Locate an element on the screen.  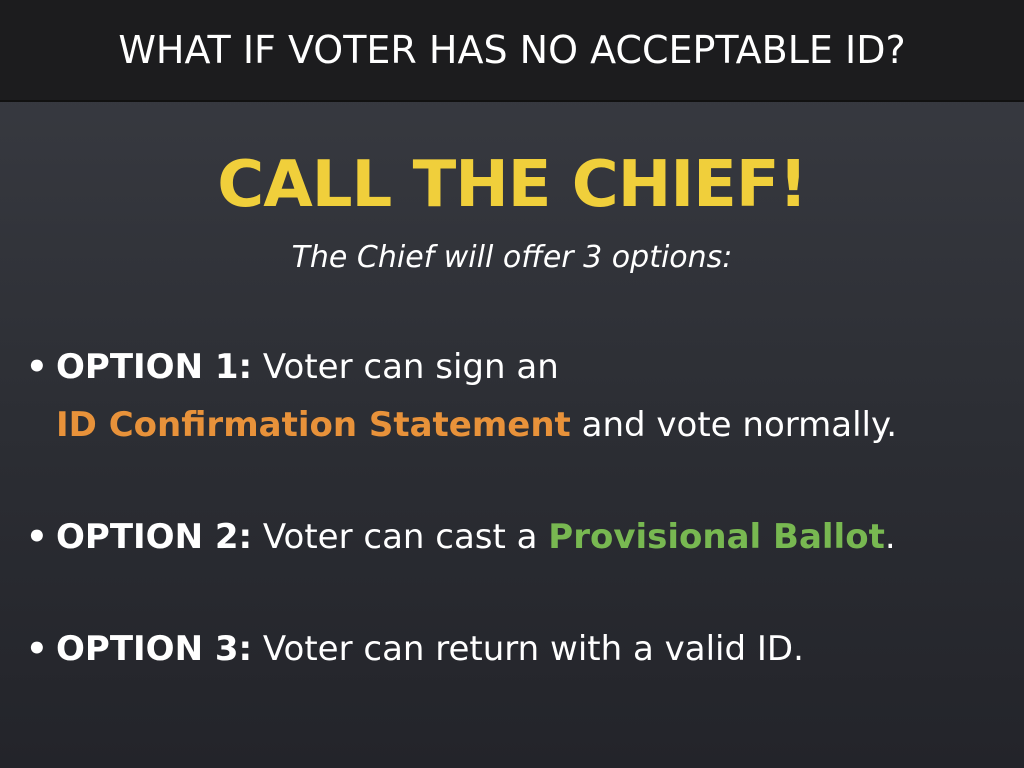
slide-title: WHAT IF VOTER HAS NO ACCEPTABLE ID? is located at coordinates (512, 50).